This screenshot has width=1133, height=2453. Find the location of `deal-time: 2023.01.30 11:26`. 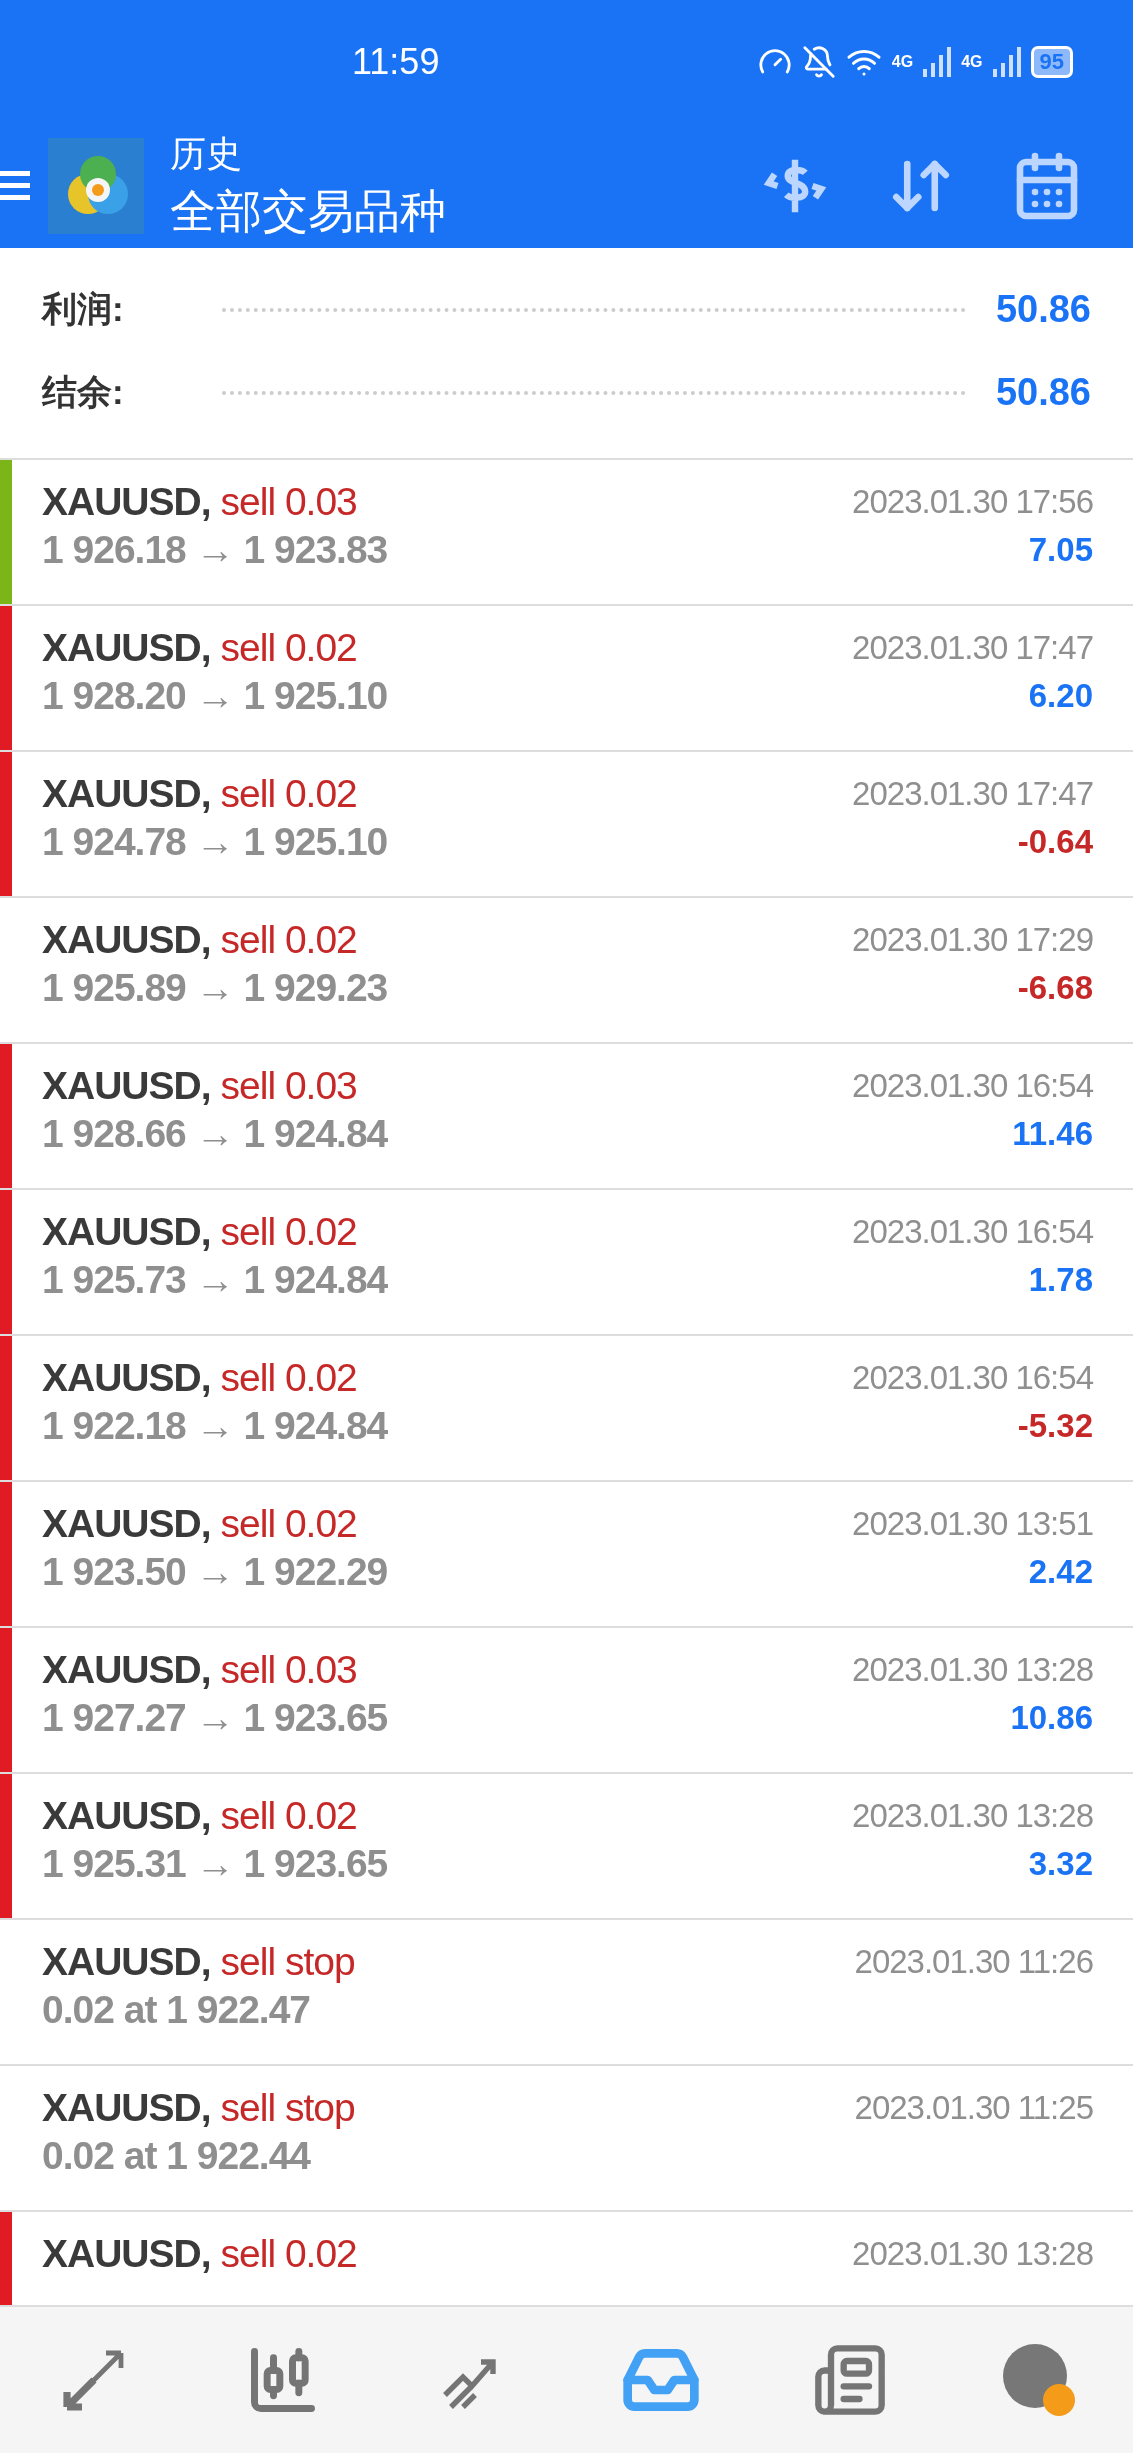

deal-time: 2023.01.30 11:26 is located at coordinates (973, 1962).